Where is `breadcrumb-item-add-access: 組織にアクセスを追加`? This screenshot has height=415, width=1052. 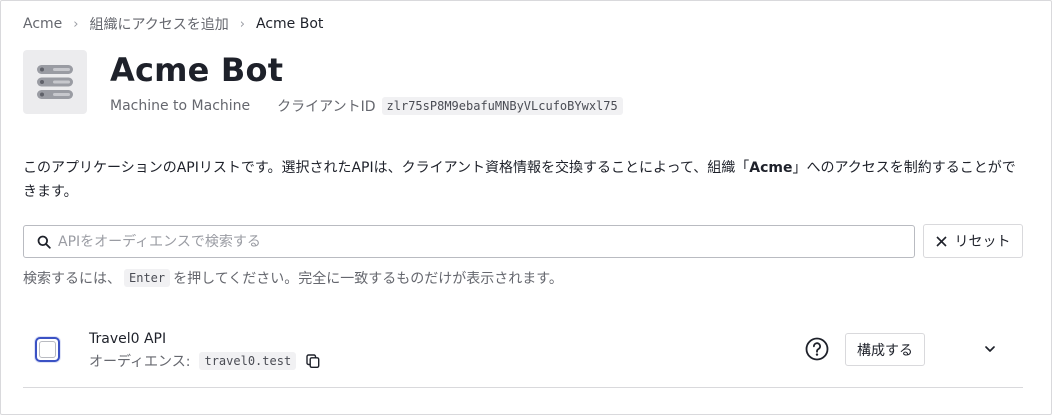
breadcrumb-item-add-access: 組織にアクセスを追加 is located at coordinates (158, 24).